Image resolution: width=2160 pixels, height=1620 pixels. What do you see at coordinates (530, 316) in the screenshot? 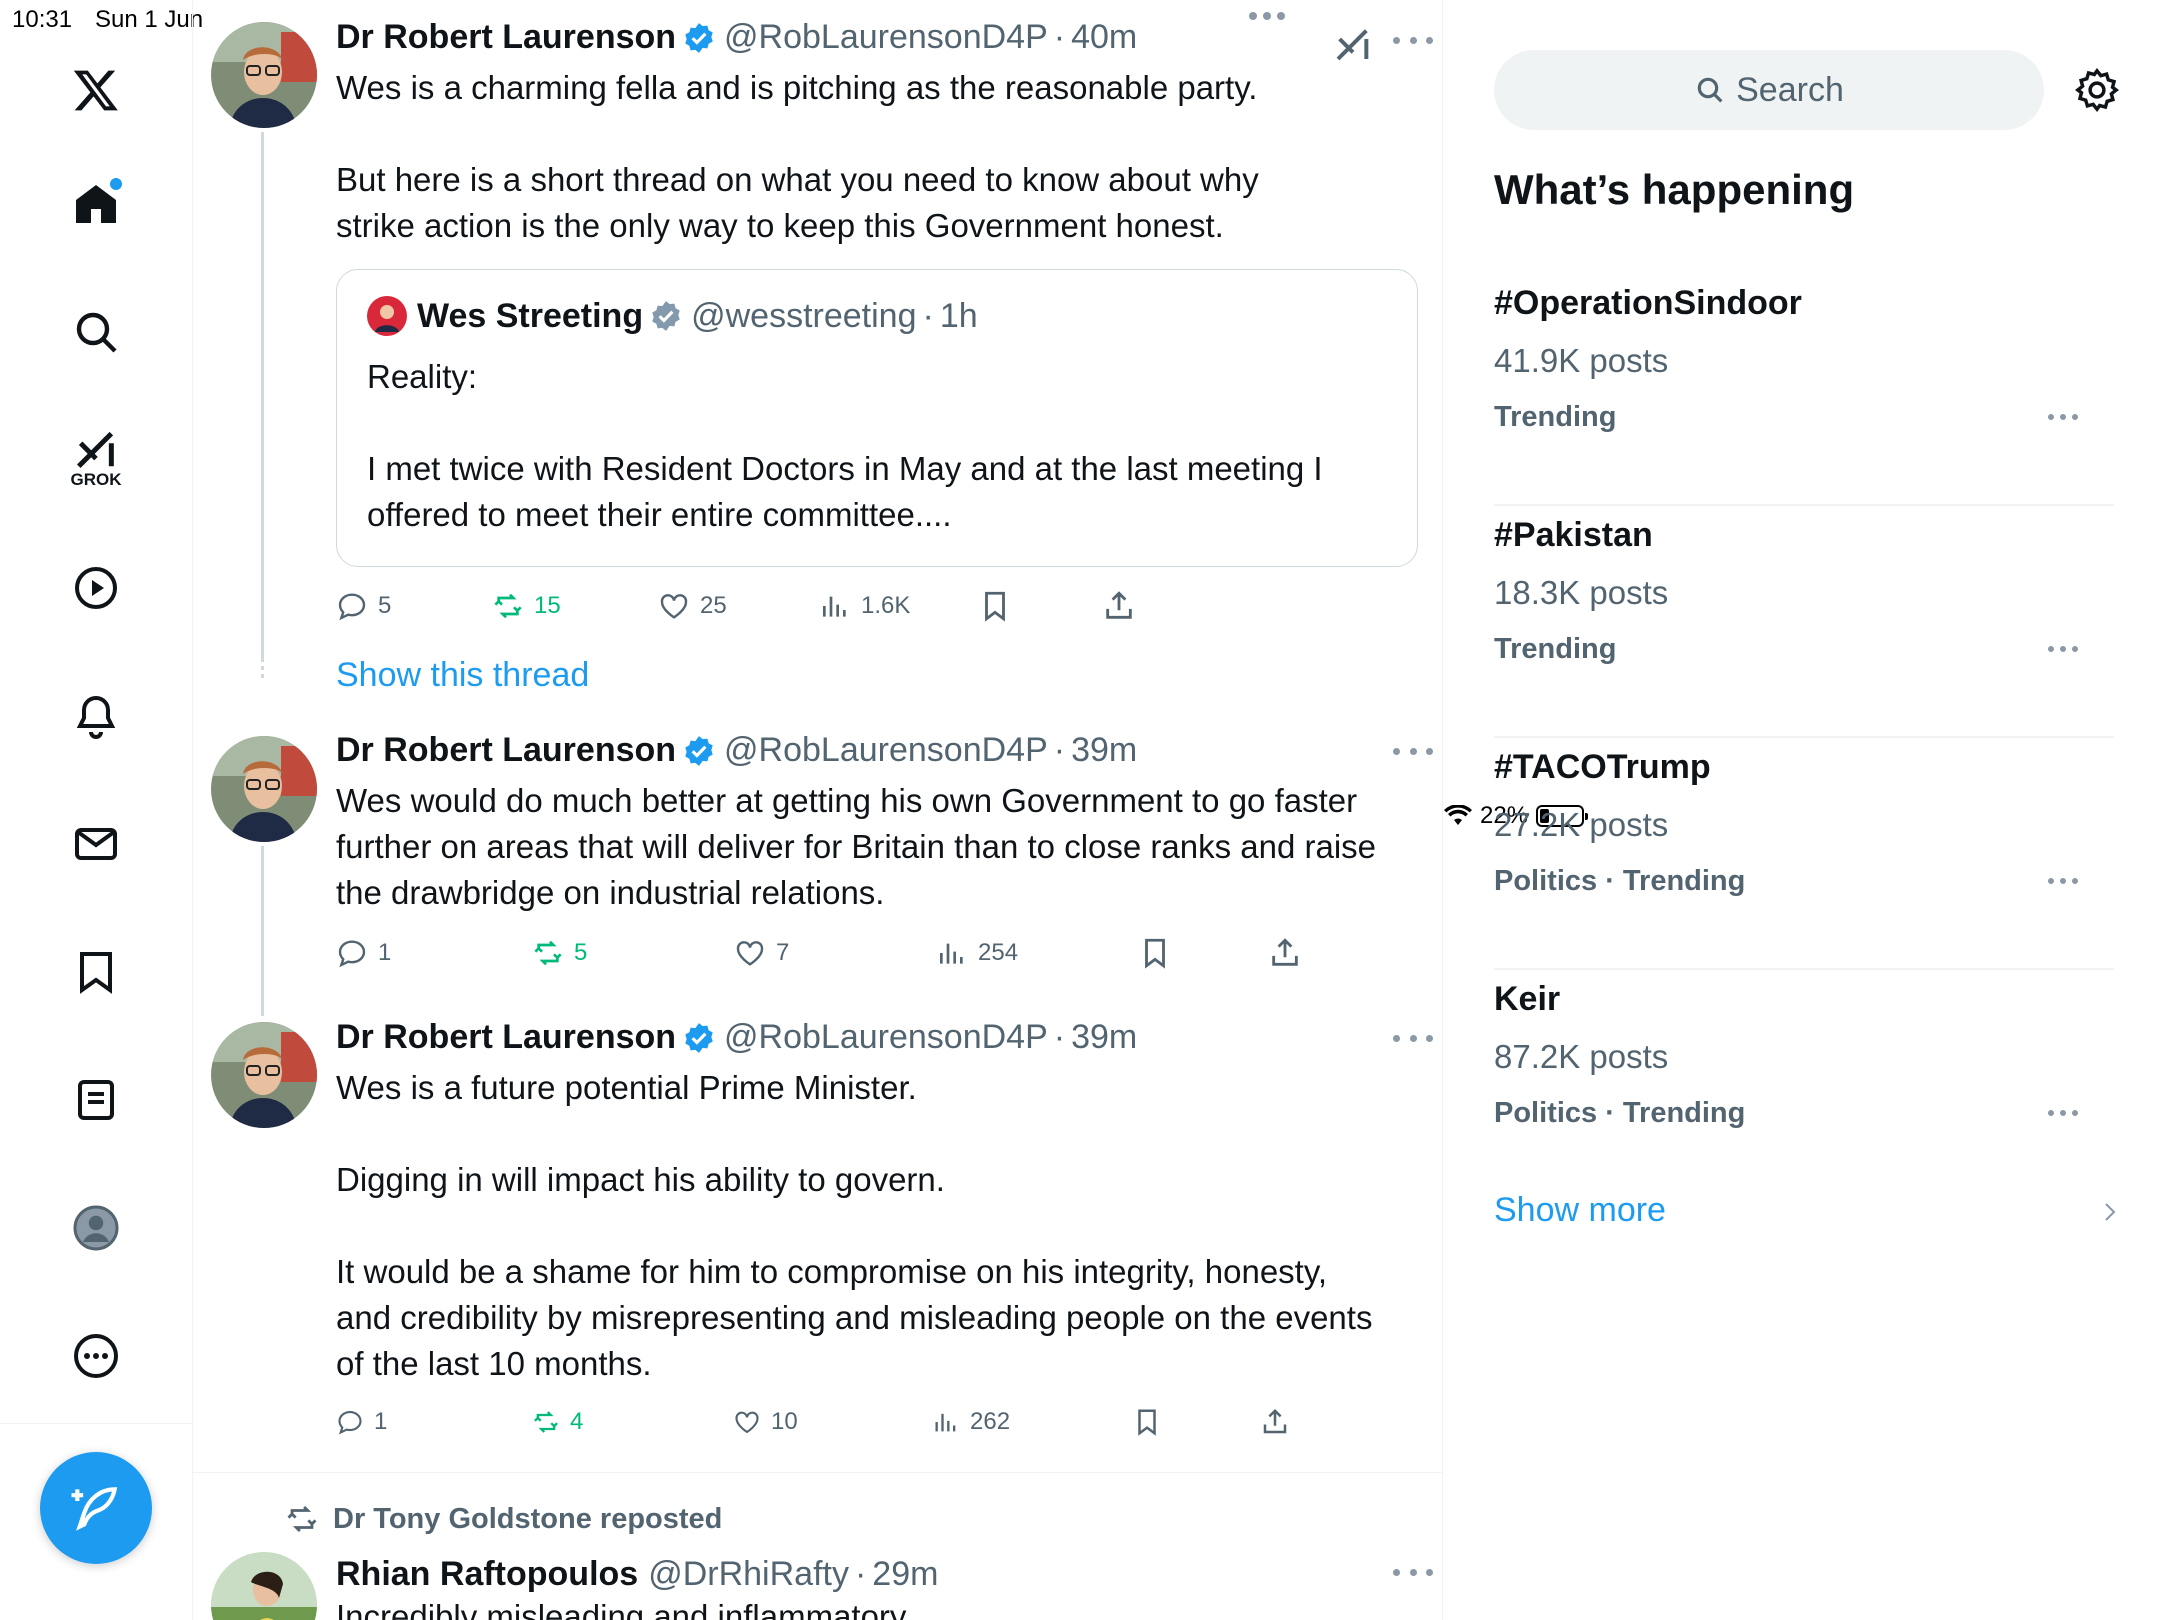
I see `quoted-author-name: Wes Streeting` at bounding box center [530, 316].